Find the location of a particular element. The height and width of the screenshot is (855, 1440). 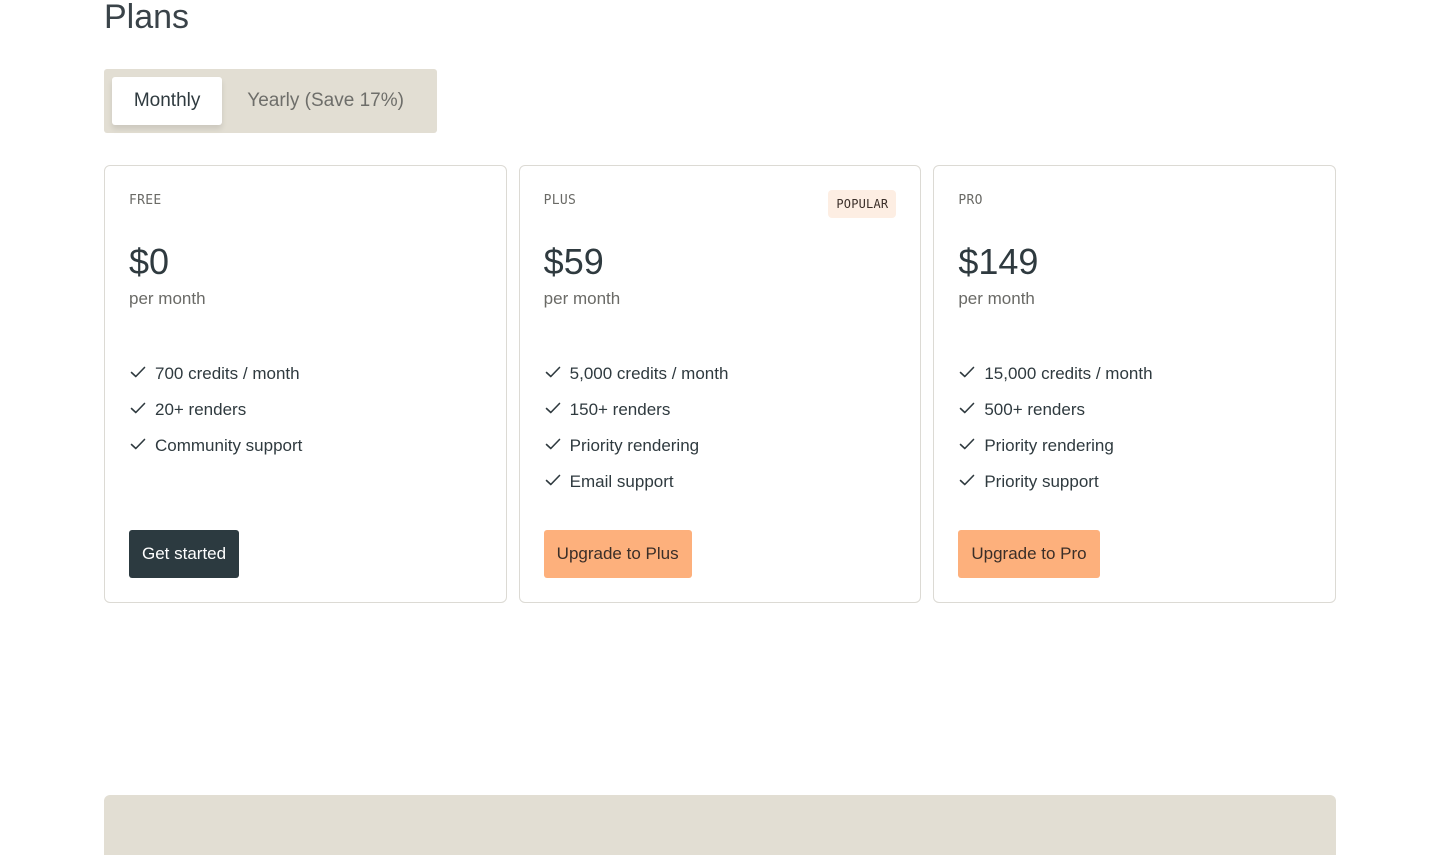

page-title: Plans is located at coordinates (147, 18).